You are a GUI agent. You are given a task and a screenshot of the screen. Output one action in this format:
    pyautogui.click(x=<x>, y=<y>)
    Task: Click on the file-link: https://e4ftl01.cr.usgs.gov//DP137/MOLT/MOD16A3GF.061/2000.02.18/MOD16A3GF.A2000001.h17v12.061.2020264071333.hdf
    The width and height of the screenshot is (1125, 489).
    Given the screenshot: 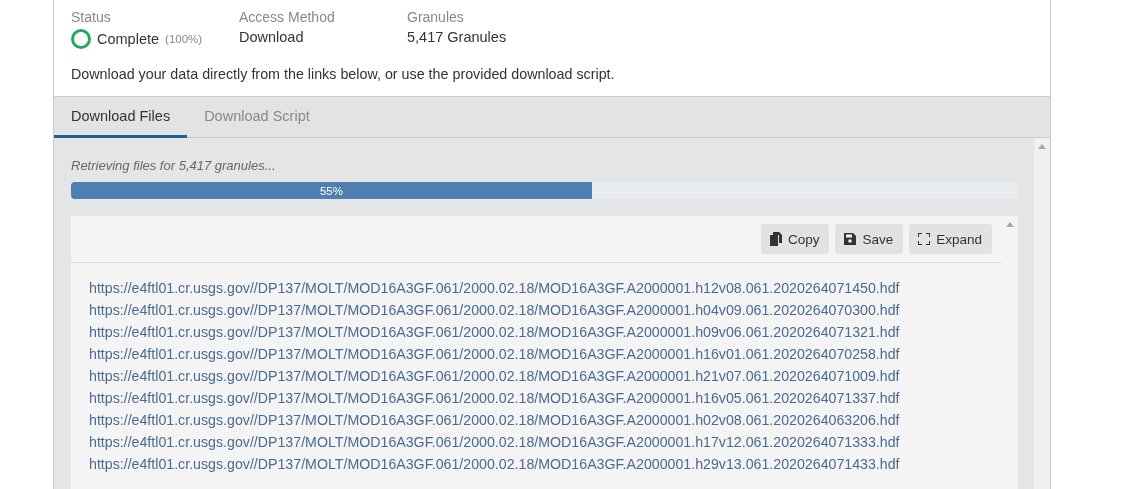 What is the action you would take?
    pyautogui.click(x=494, y=442)
    